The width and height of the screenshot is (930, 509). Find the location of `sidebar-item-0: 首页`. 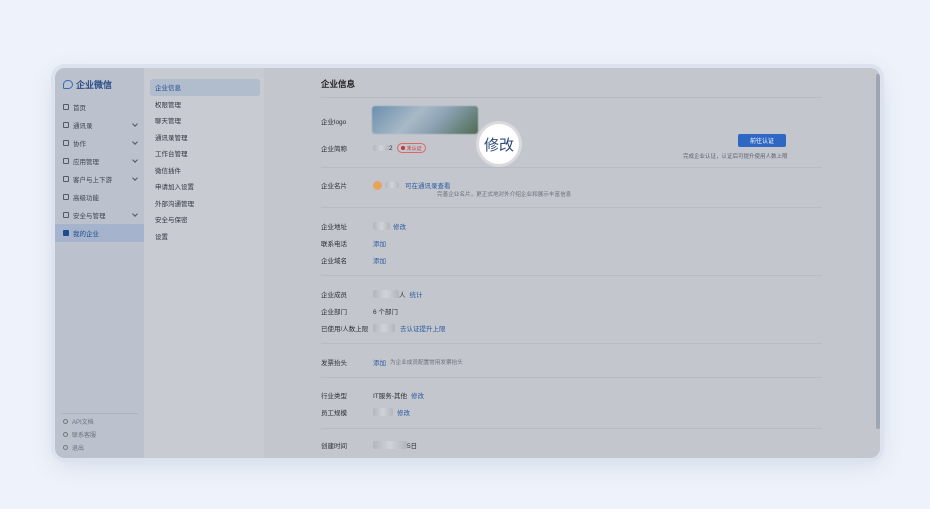

sidebar-item-0: 首页 is located at coordinates (99, 107).